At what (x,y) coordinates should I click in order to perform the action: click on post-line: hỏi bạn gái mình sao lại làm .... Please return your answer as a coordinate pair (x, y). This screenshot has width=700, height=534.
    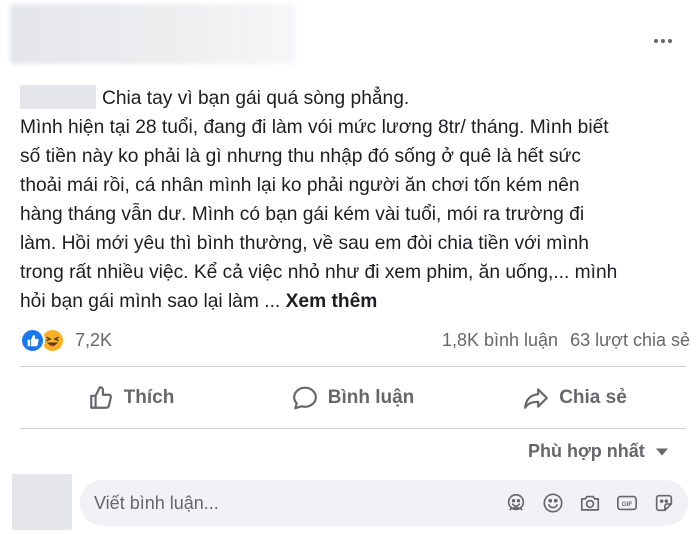
    Looking at the image, I should click on (150, 301).